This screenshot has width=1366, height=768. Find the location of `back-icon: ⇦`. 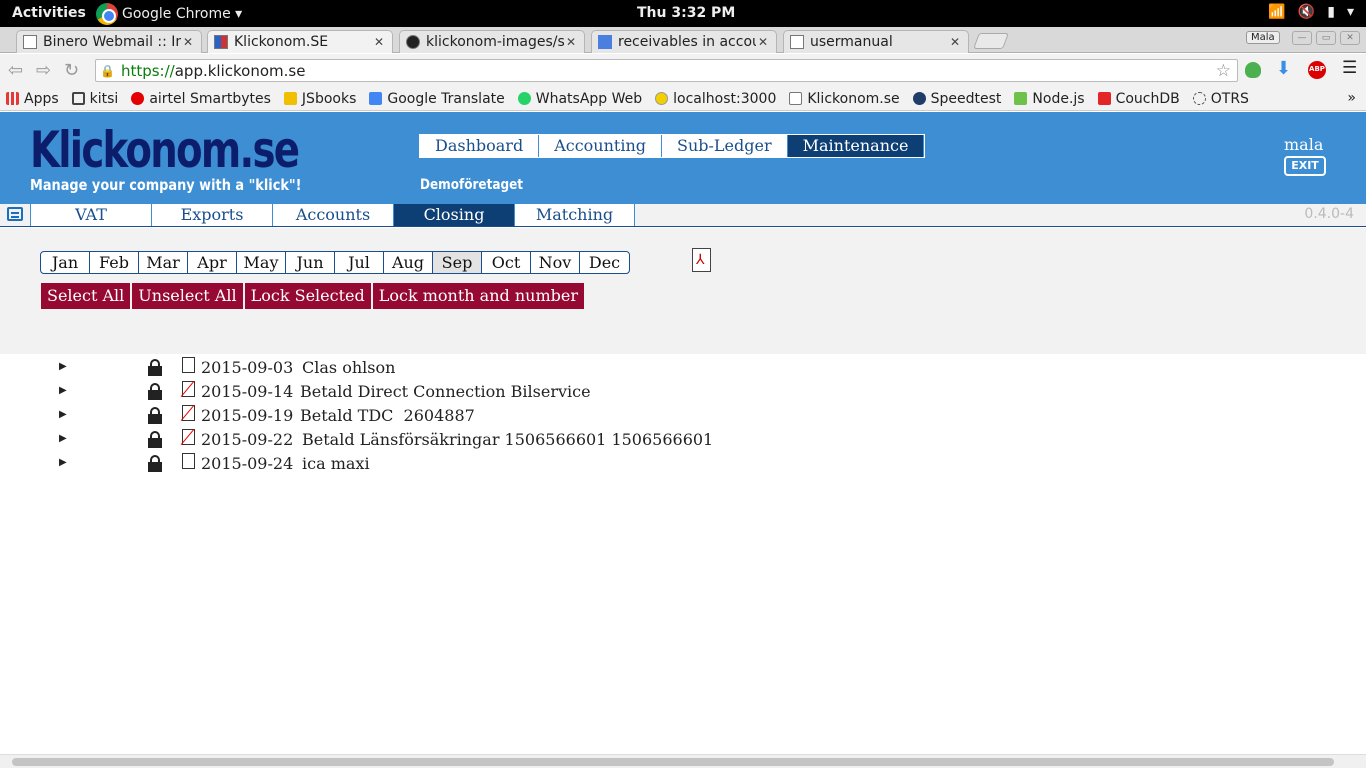

back-icon: ⇦ is located at coordinates (15, 70).